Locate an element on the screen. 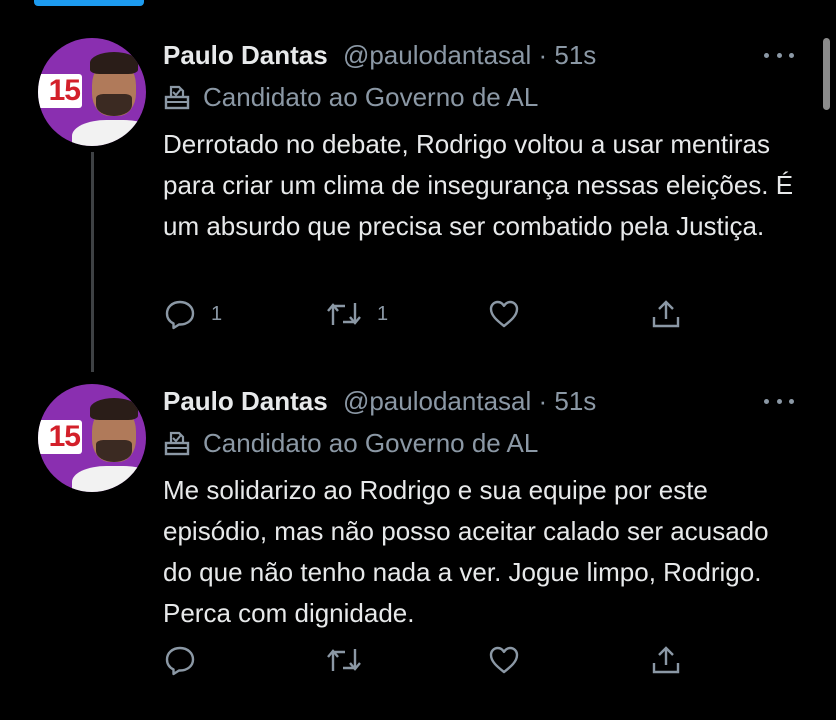 The image size is (836, 720). retweet-button: 1 is located at coordinates (356, 314).